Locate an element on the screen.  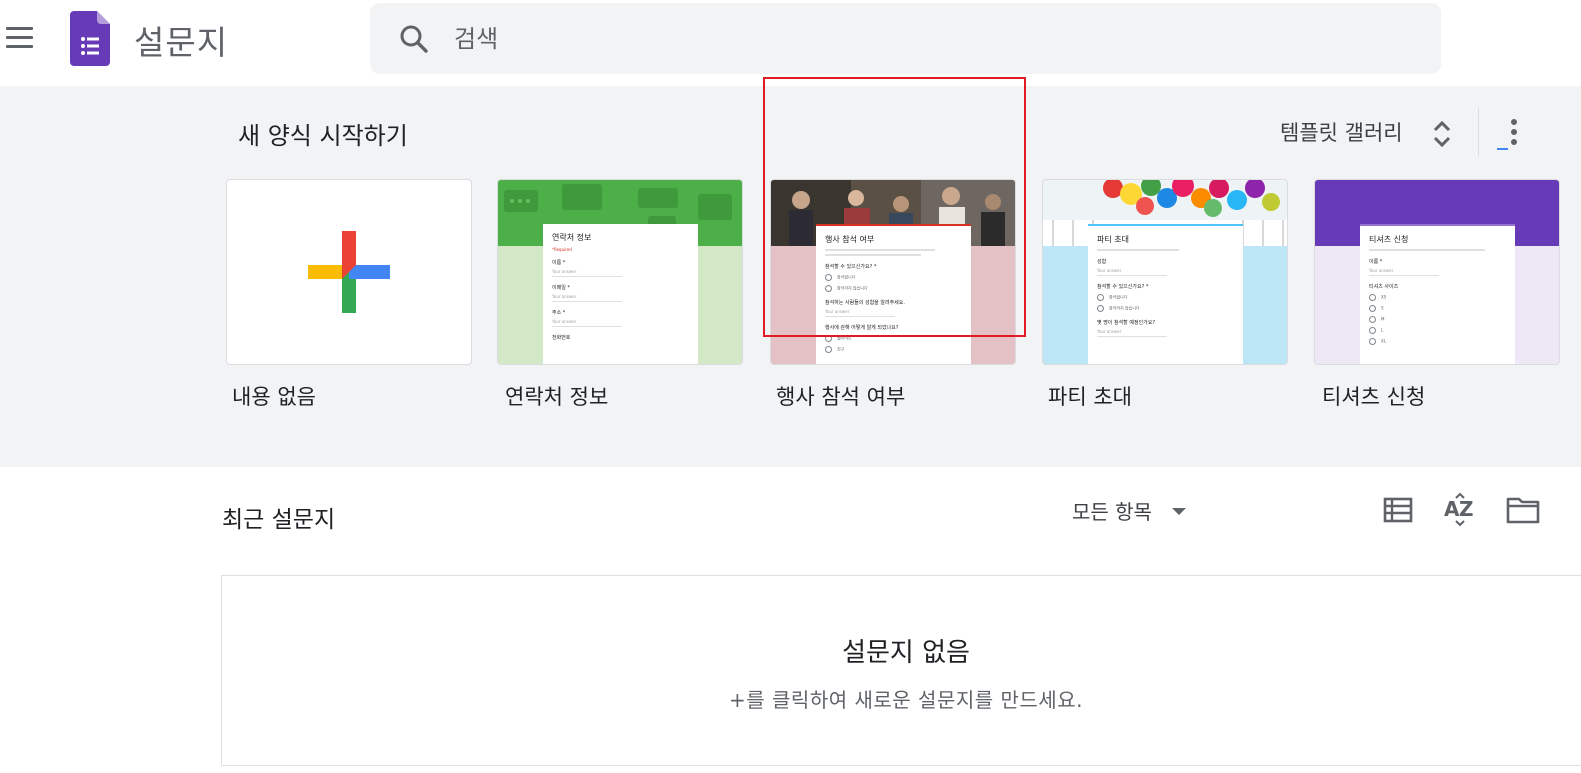
template-label: 연락처 정보 is located at coordinates (557, 397).